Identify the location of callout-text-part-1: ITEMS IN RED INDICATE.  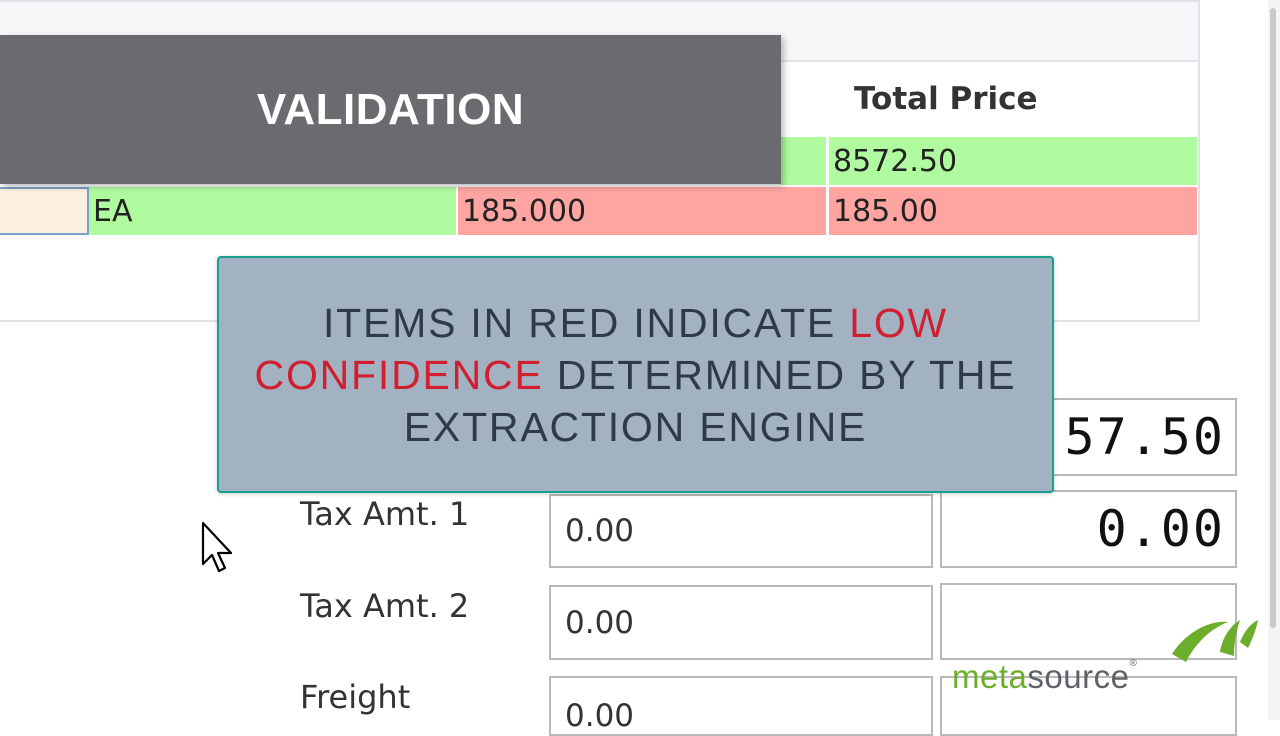
(586, 322).